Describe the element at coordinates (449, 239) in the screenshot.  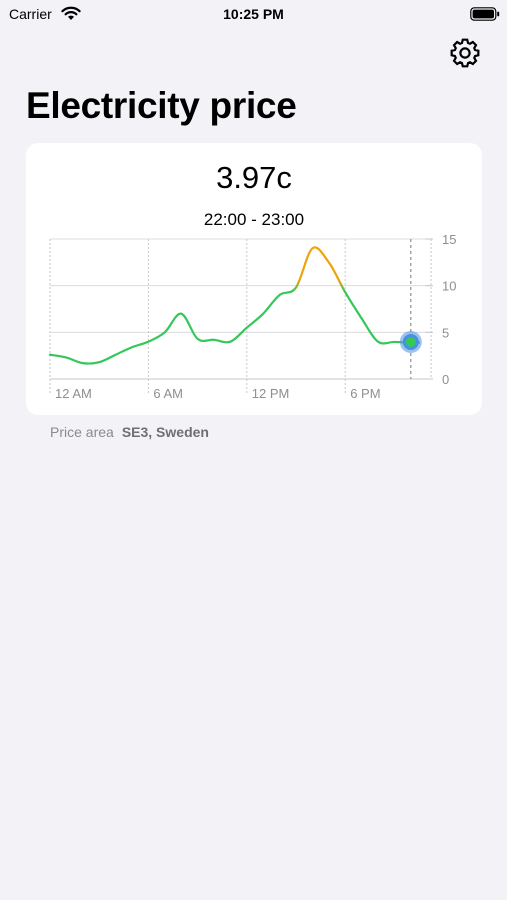
I see `y-tick-label: 15` at that location.